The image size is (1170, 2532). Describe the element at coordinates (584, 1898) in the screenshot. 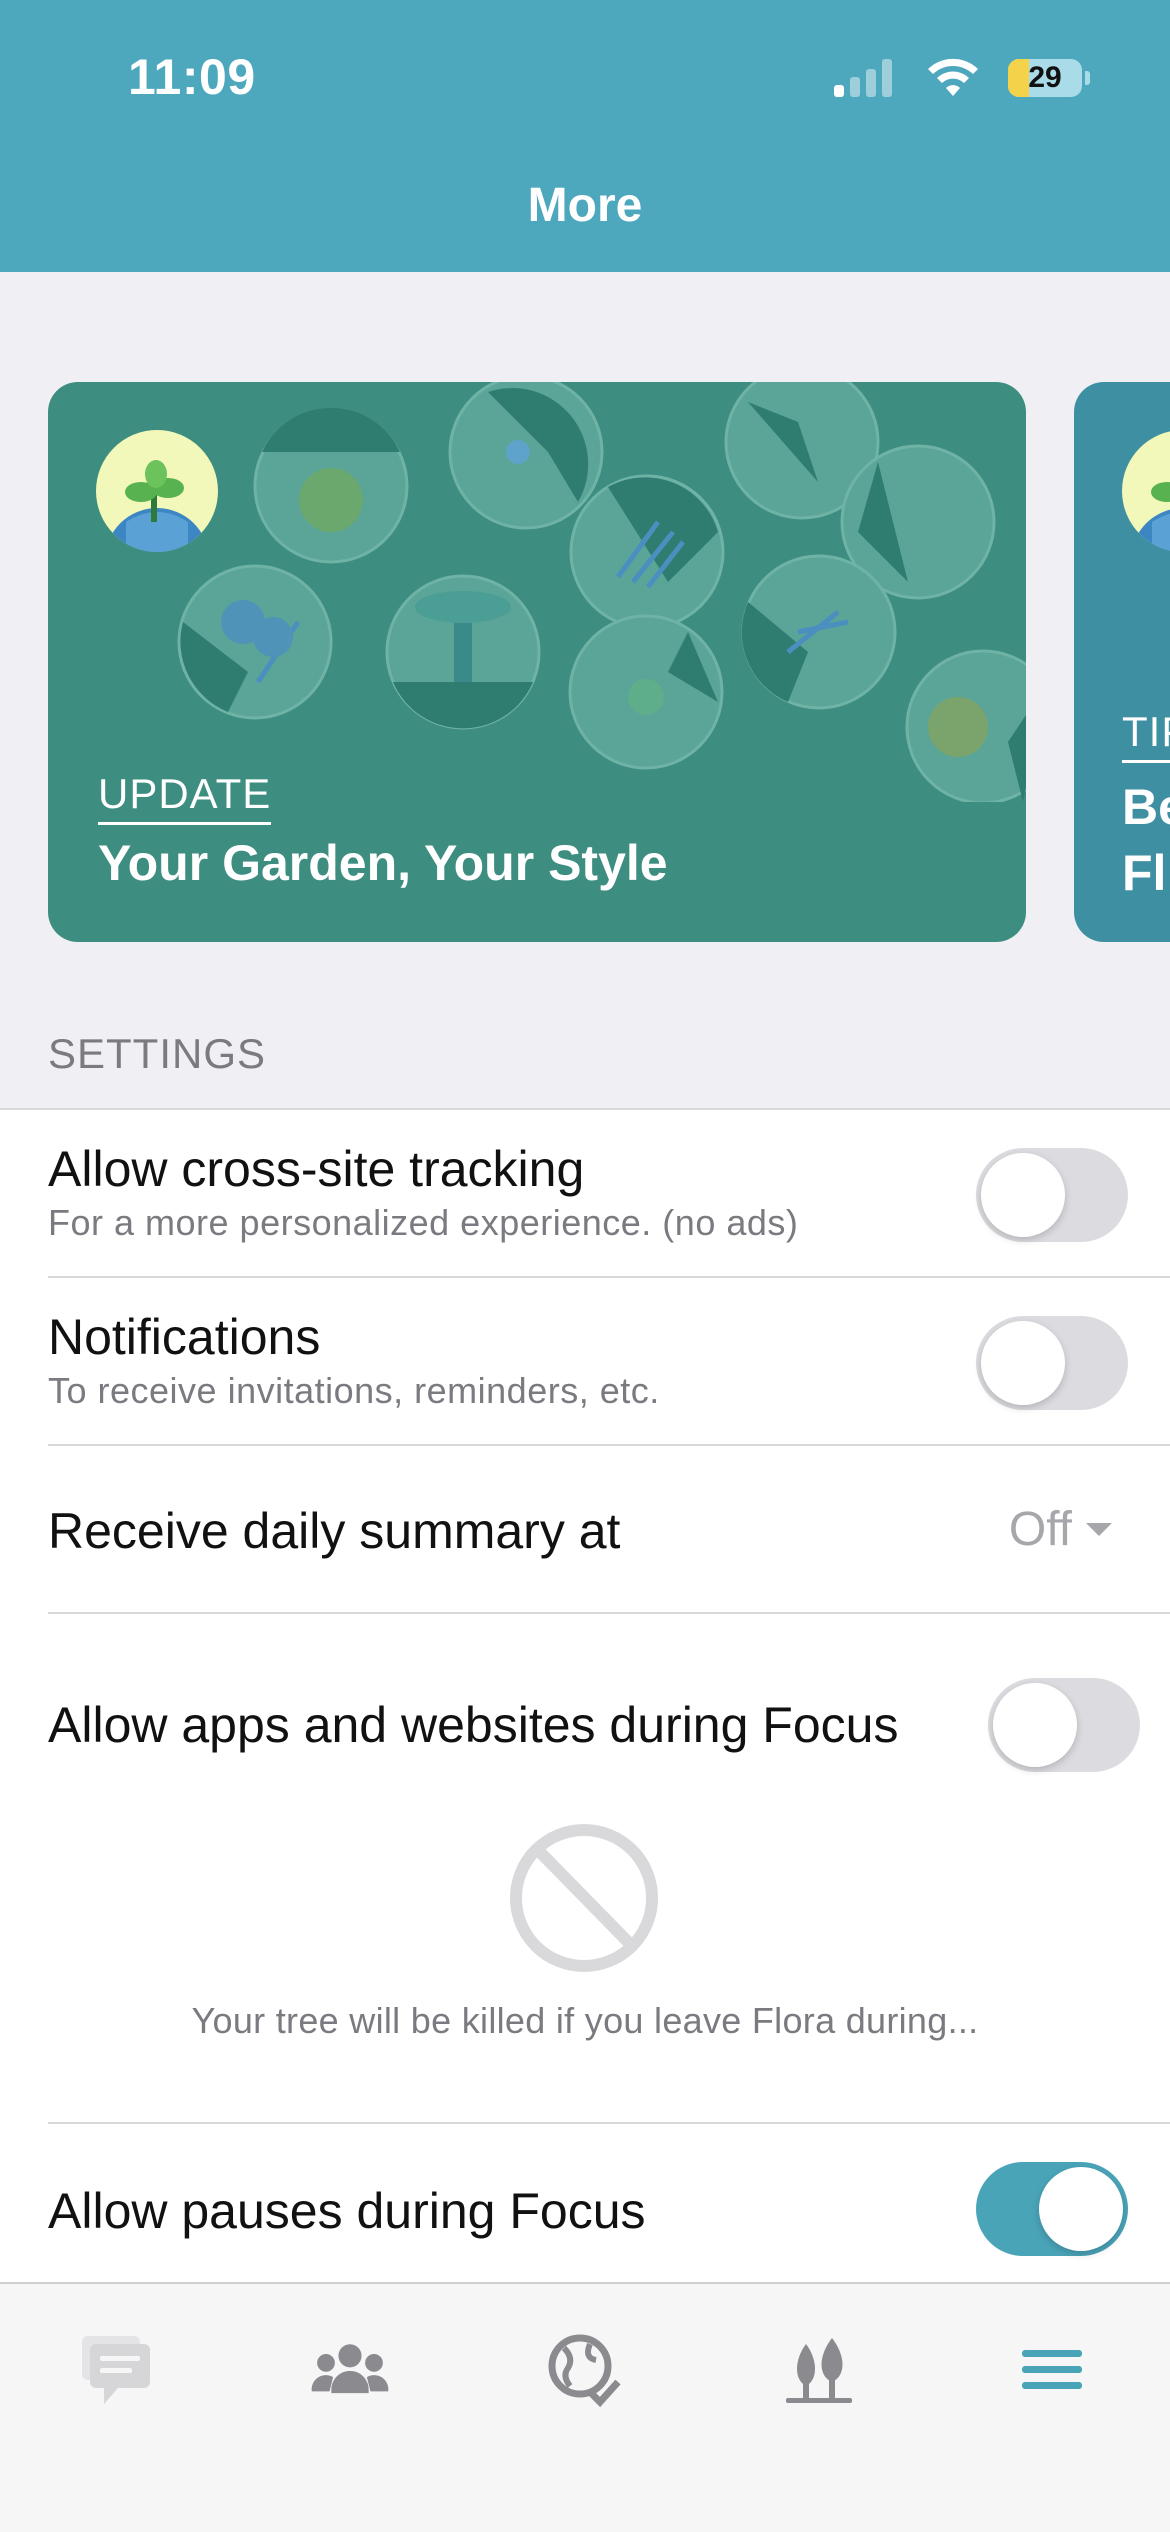

I see `block-icon` at that location.